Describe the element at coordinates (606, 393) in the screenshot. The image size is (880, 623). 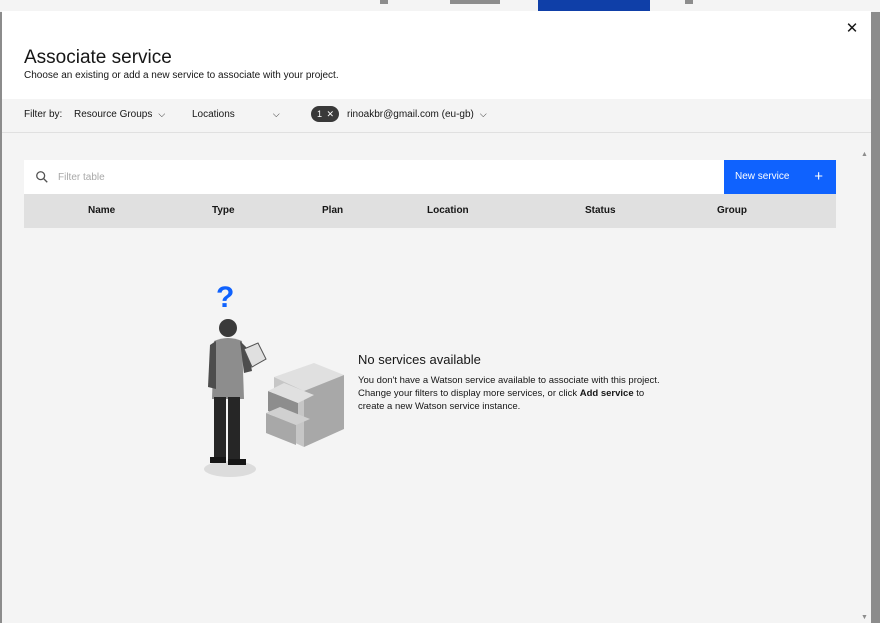
I see `add-service-link: Add service` at that location.